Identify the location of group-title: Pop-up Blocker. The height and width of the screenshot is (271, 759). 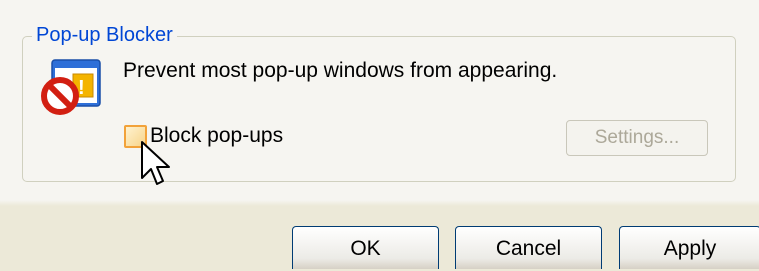
(104, 35).